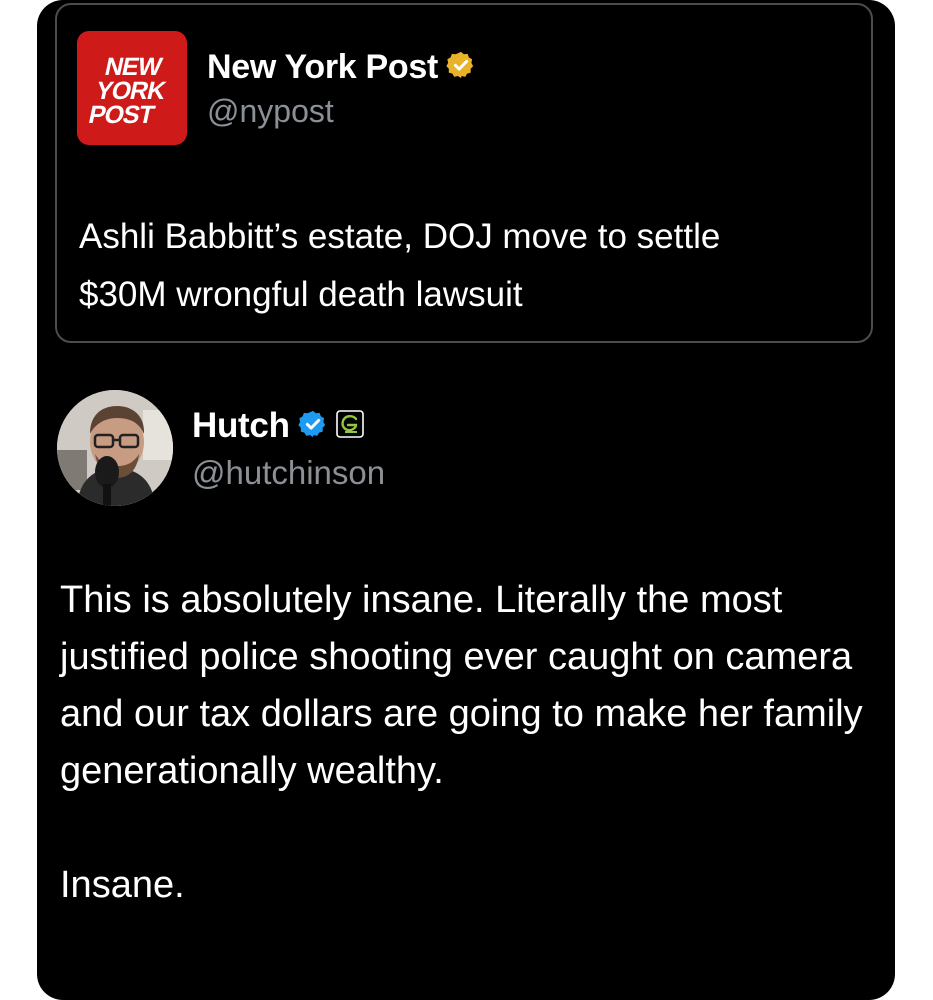 The image size is (933, 1000). I want to click on author-handle: @hutchinson, so click(288, 473).